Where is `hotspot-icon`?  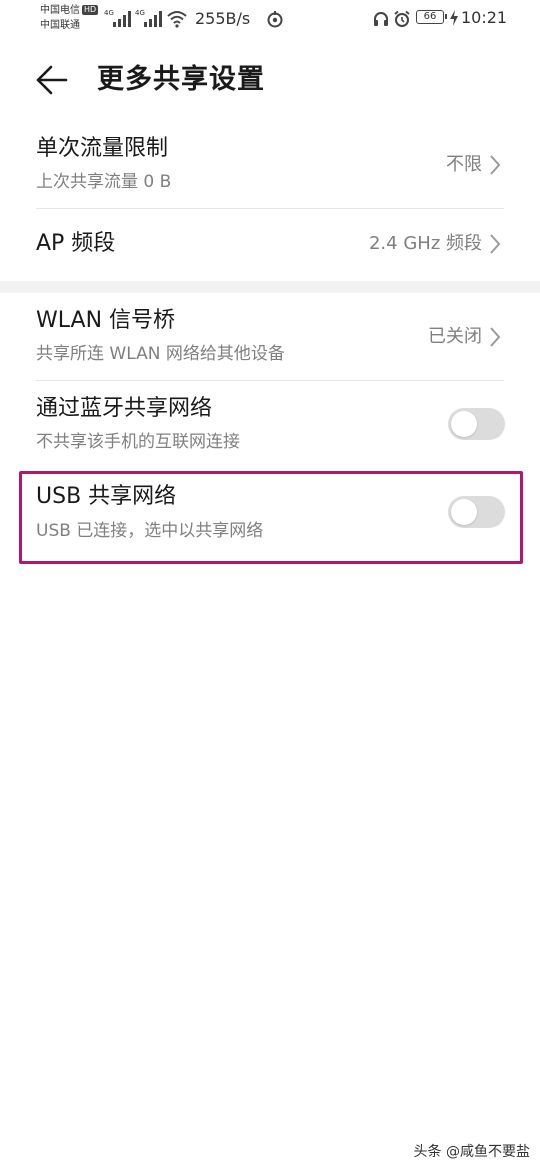 hotspot-icon is located at coordinates (275, 21).